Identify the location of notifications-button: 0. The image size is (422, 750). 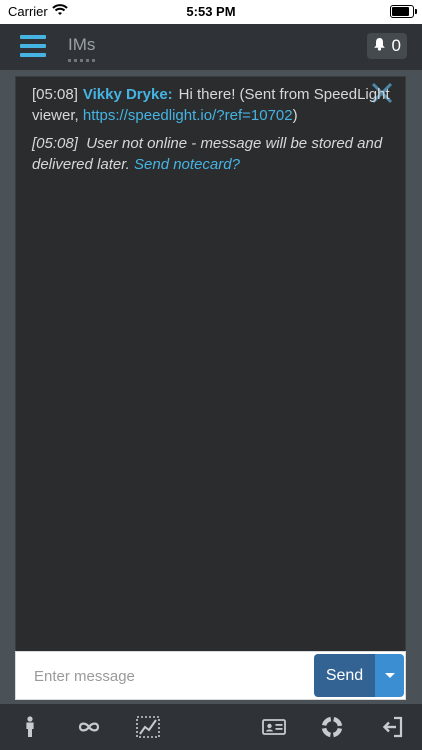
(386, 46).